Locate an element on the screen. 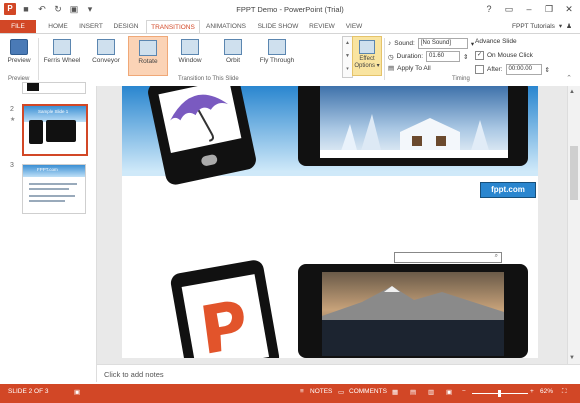 The height and width of the screenshot is (403, 580). transition-rotate: Rotate is located at coordinates (148, 56).